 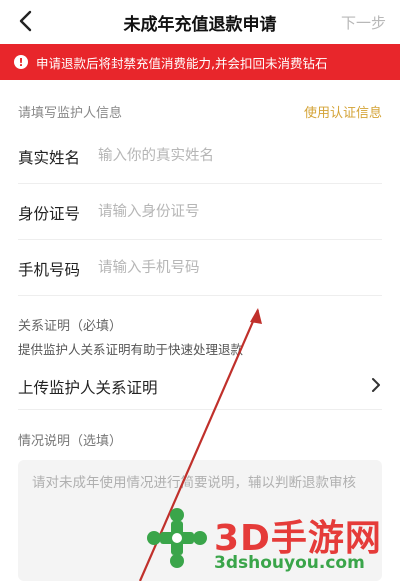 I want to click on watermark-logo-icon, so click(x=177, y=538).